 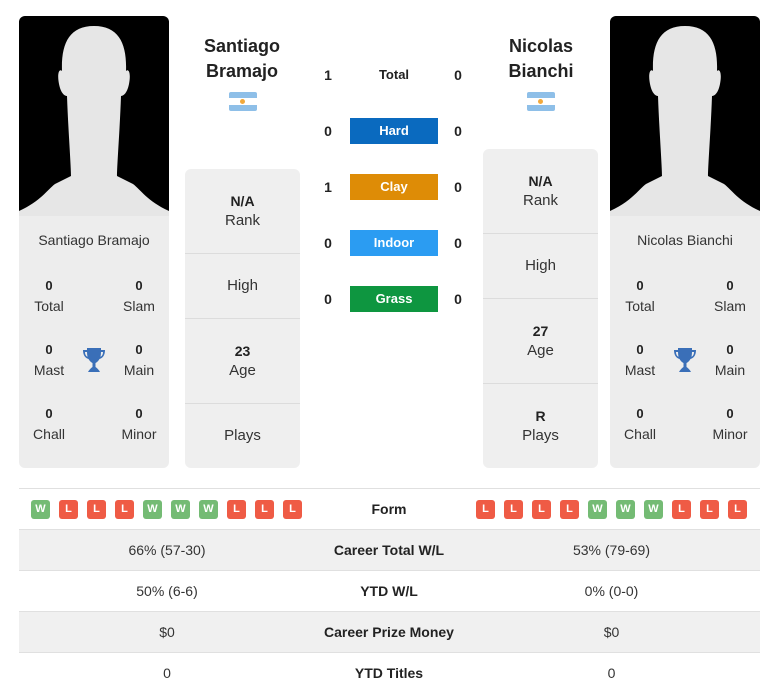 What do you see at coordinates (611, 591) in the screenshot?
I see `player2-ytd-wl: 0% (0-0)` at bounding box center [611, 591].